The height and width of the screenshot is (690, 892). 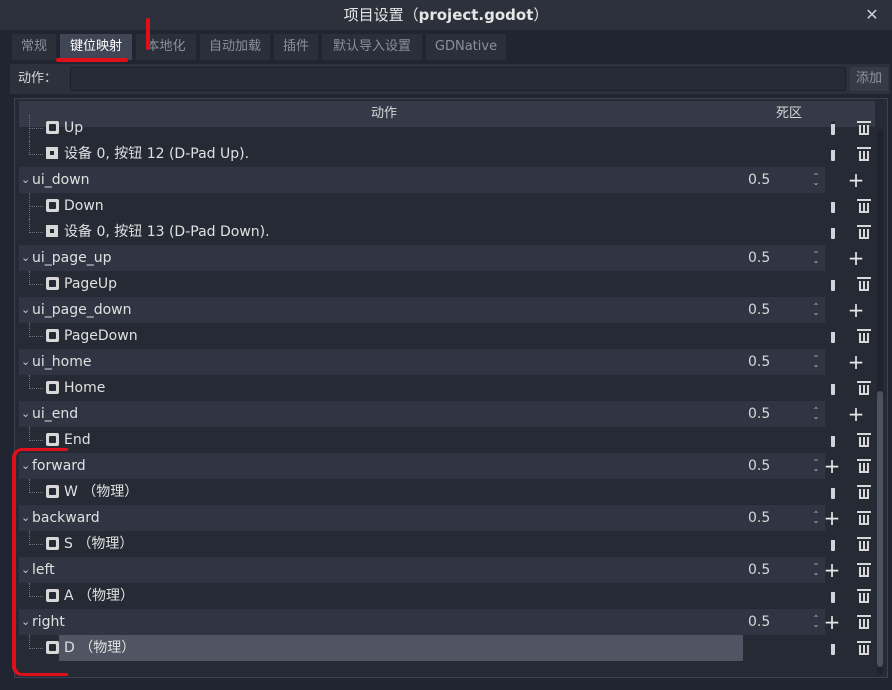 What do you see at coordinates (447, 492) in the screenshot?
I see `event-row: W （物理）` at bounding box center [447, 492].